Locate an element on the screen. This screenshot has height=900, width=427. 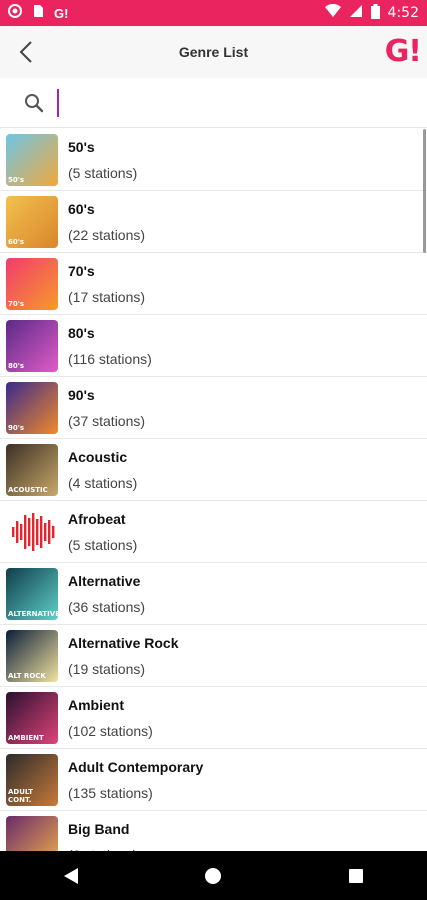
genre-name: 50's is located at coordinates (81, 146).